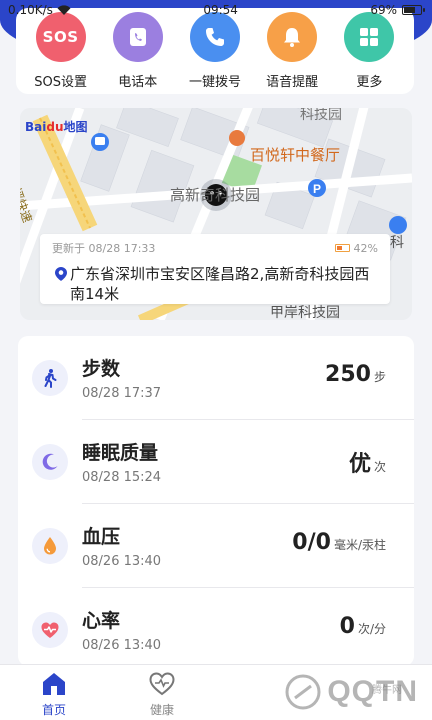 The width and height of the screenshot is (432, 720). Describe the element at coordinates (397, 243) in the screenshot. I see `map-side-label: 科` at that location.